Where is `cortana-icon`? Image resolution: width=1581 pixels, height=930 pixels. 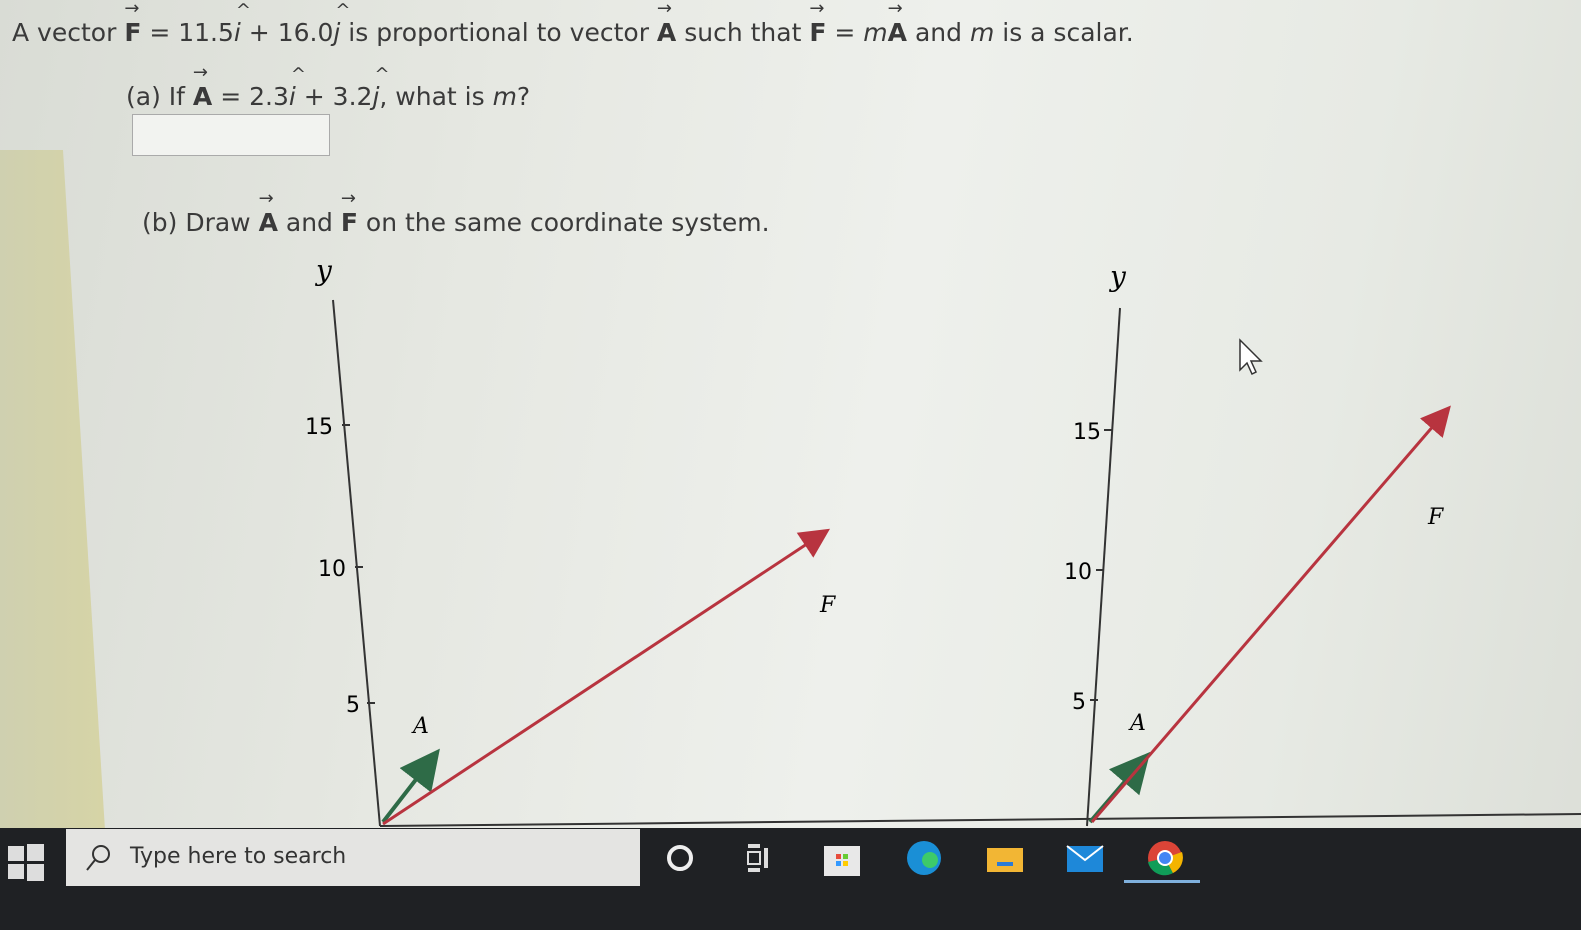 cortana-icon is located at coordinates (680, 858).